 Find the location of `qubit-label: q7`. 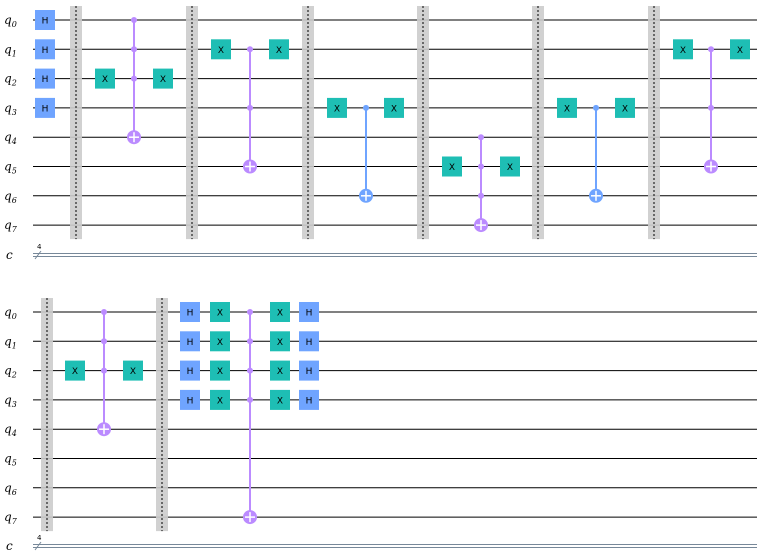

qubit-label: q7 is located at coordinates (11, 518).